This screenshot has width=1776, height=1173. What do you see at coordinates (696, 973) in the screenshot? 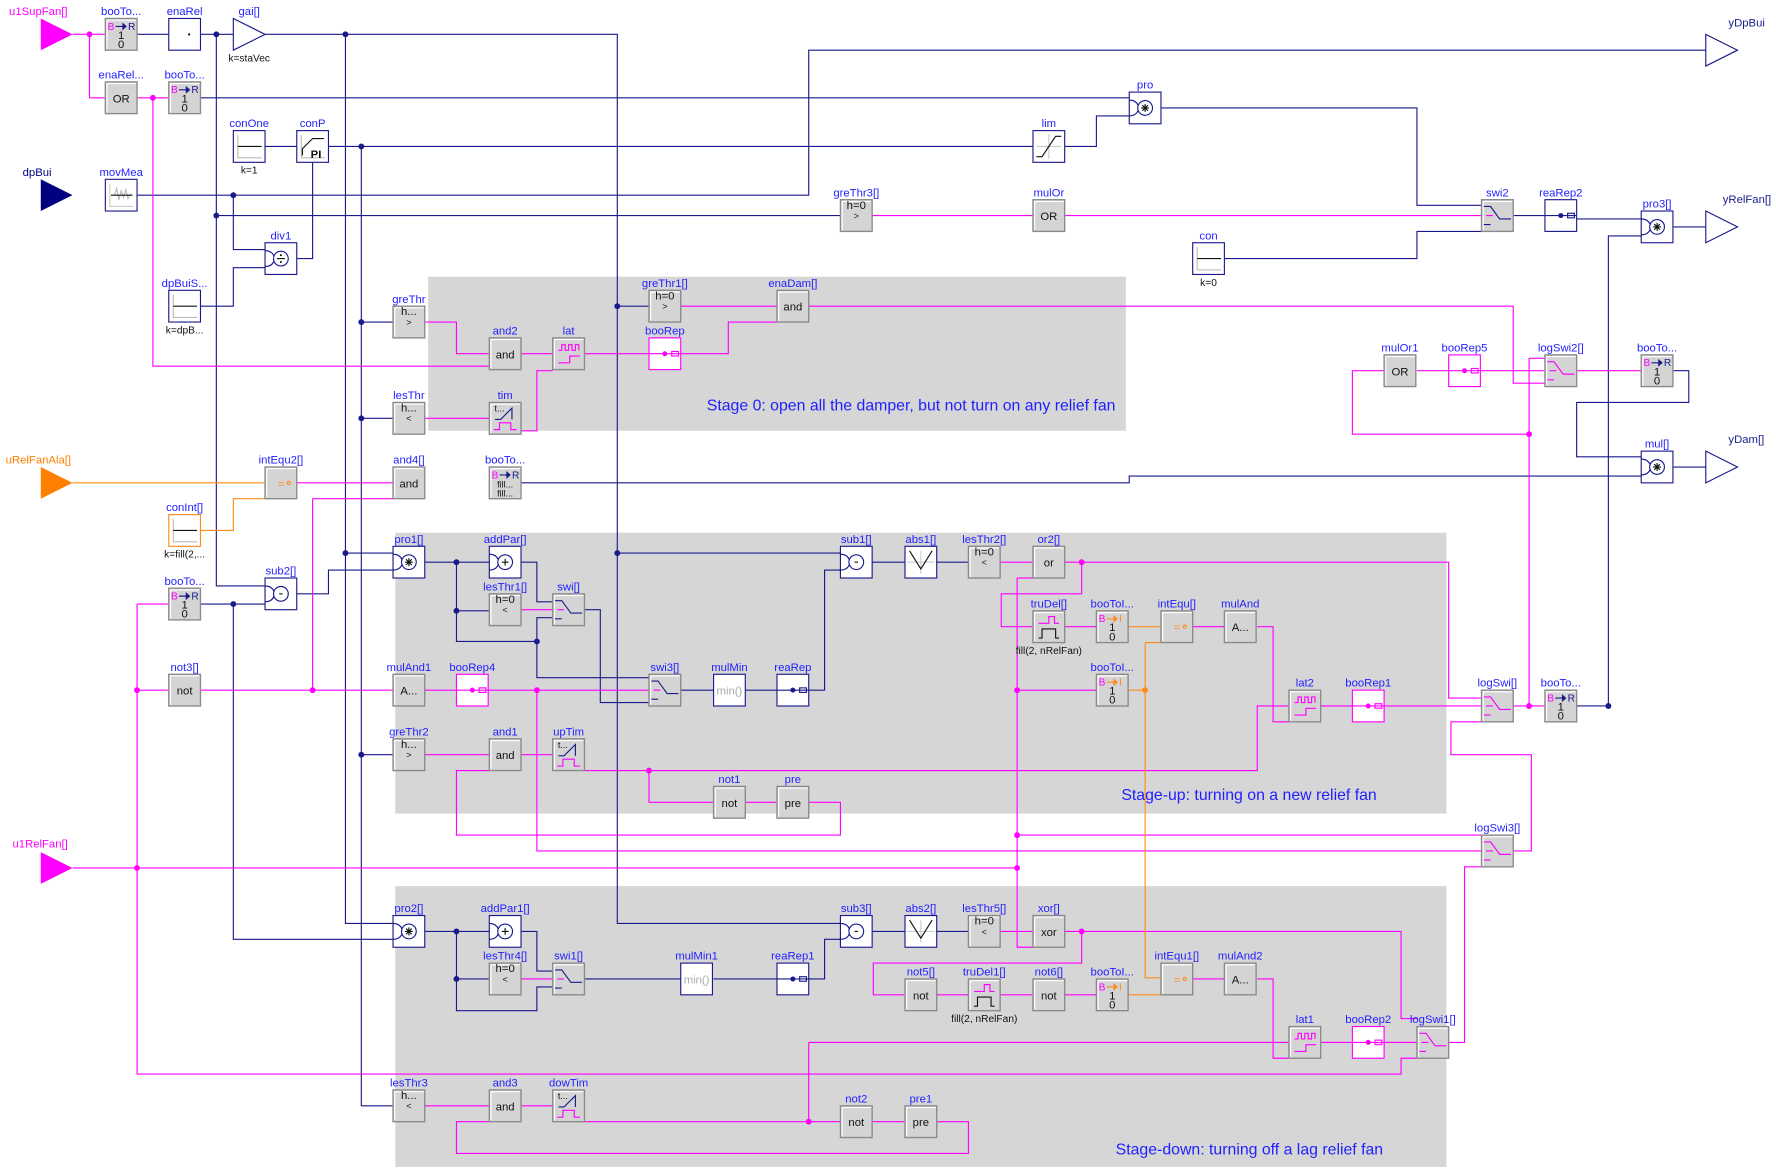
I see `block-mulMin1: mulMin1 min()` at bounding box center [696, 973].